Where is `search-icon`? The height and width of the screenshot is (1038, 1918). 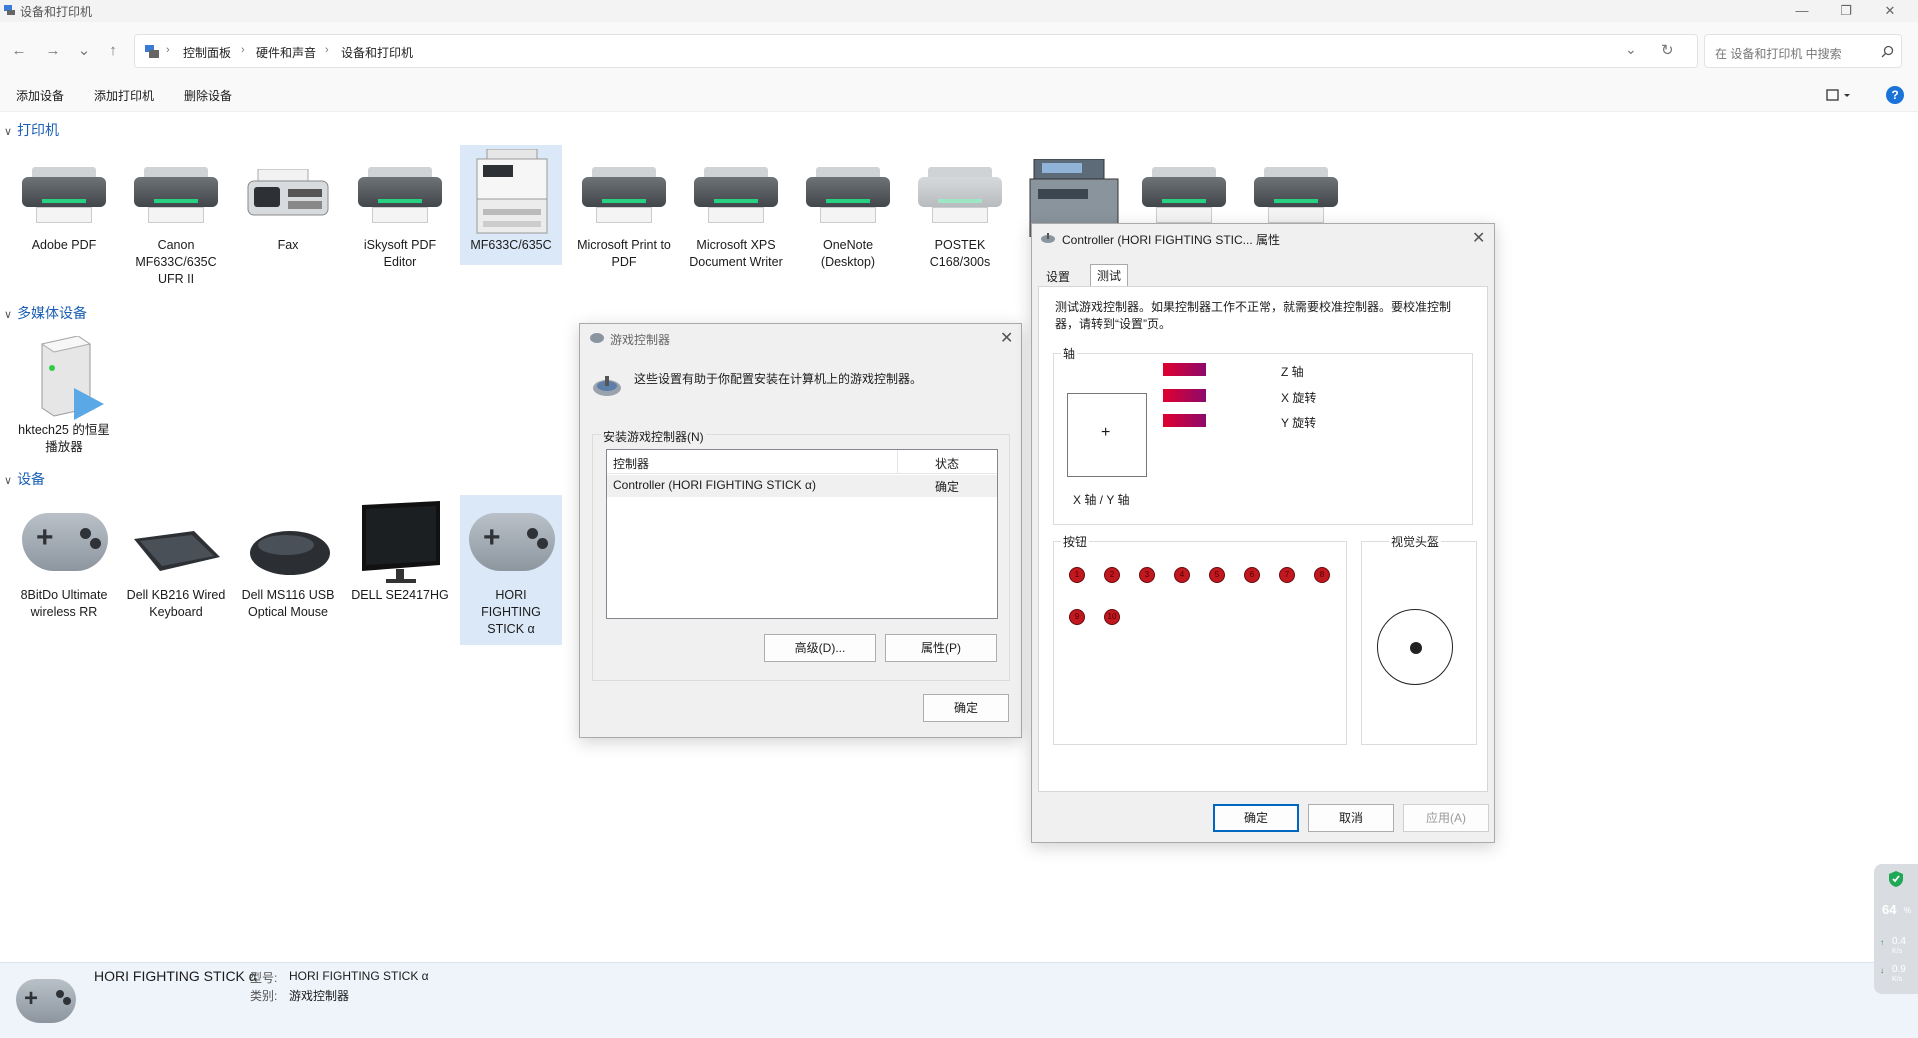 search-icon is located at coordinates (1887, 51).